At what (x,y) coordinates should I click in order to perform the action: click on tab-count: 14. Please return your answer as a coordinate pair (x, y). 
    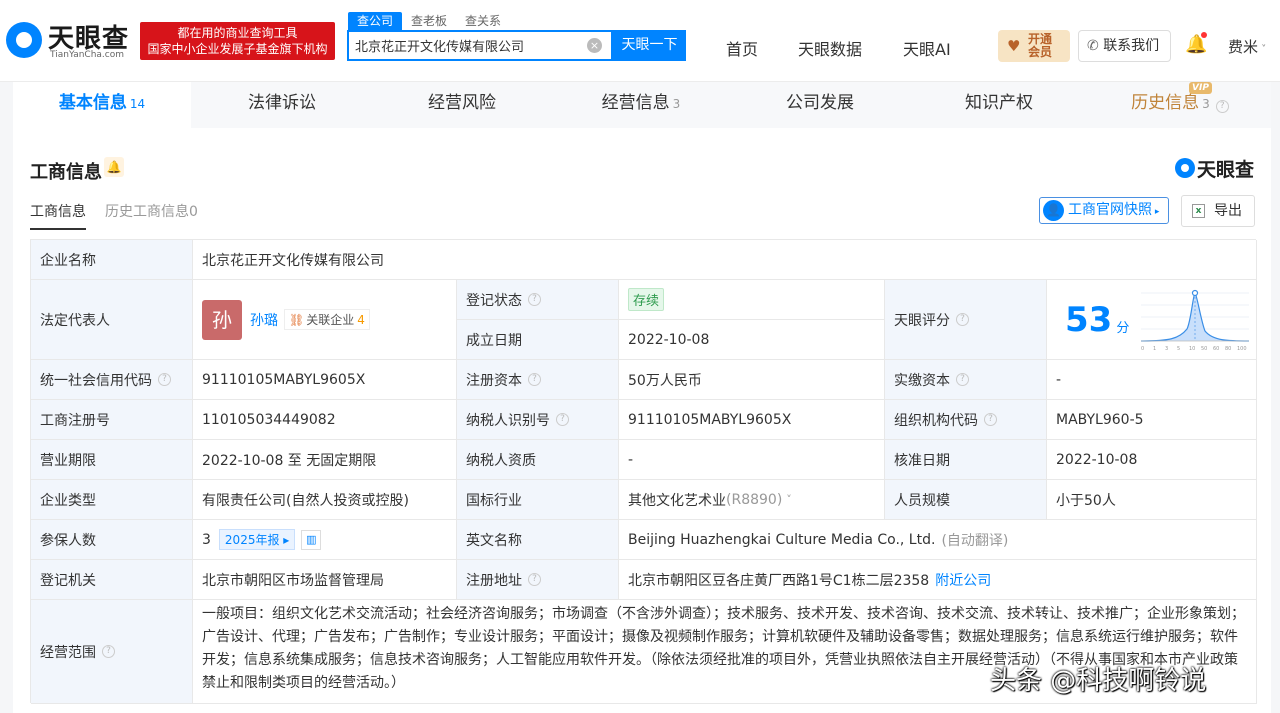
    Looking at the image, I should click on (137, 104).